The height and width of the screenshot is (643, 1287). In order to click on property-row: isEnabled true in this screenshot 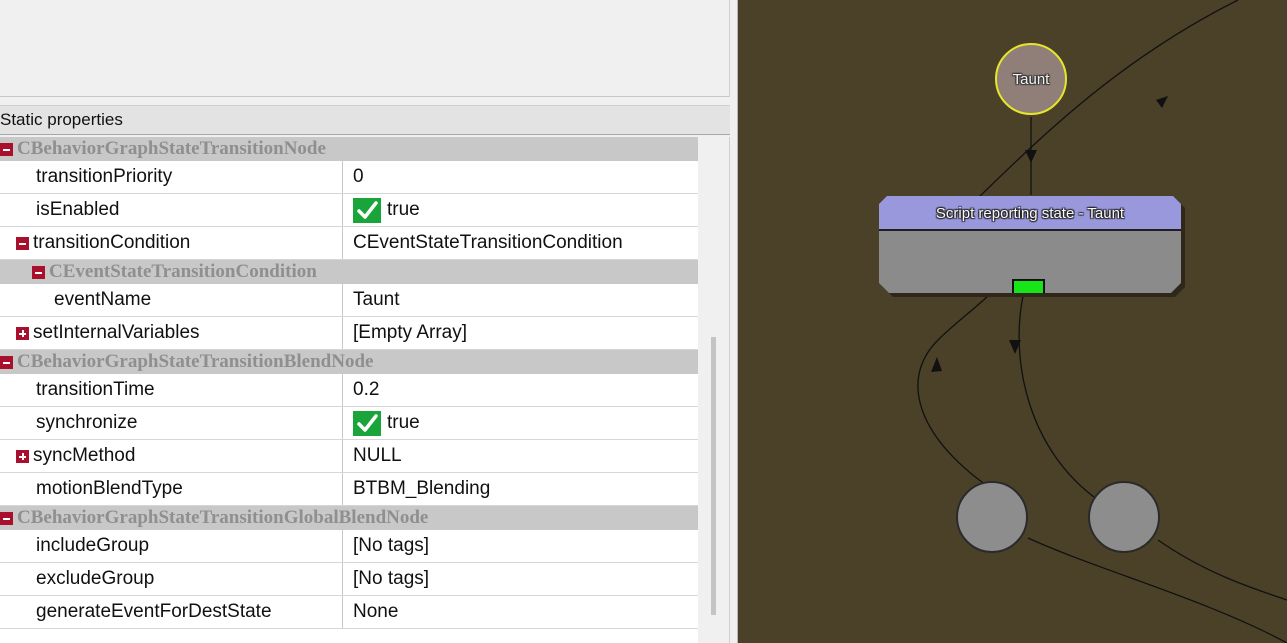, I will do `click(349, 210)`.